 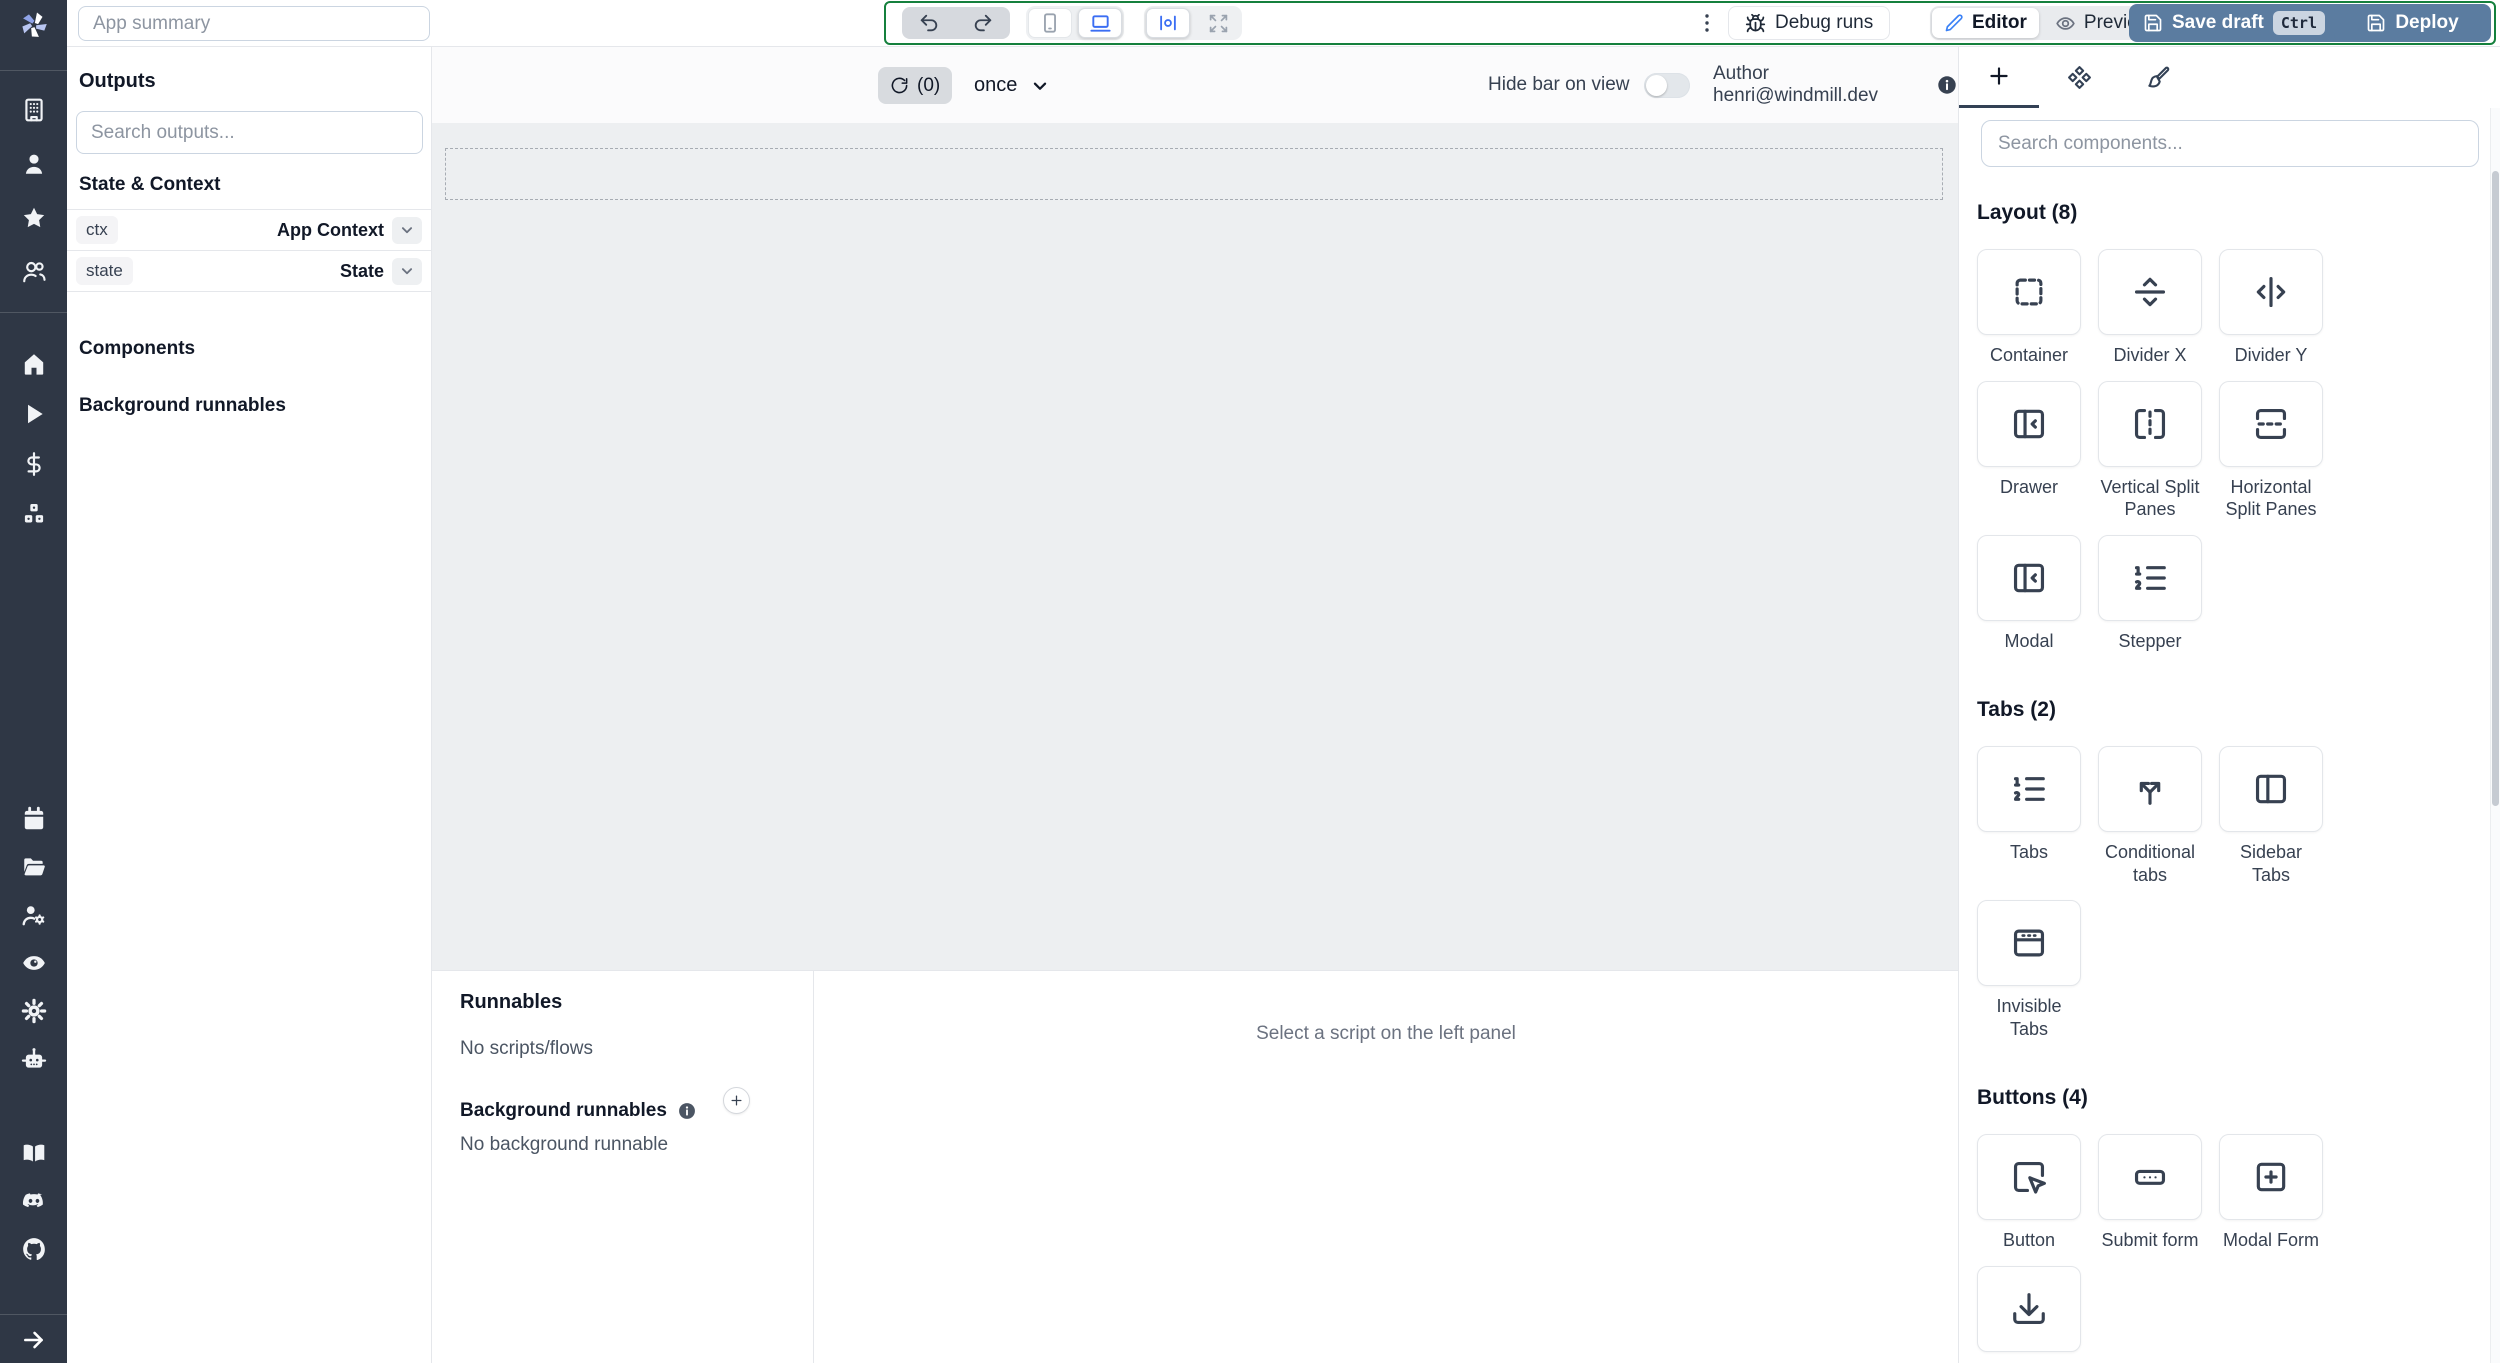 What do you see at coordinates (2079, 77) in the screenshot?
I see `tab-component-settings` at bounding box center [2079, 77].